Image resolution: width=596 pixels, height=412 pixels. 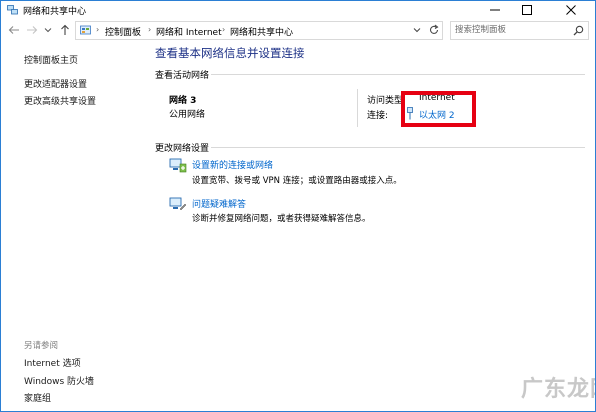 I want to click on breadcrumb-control-panel: 控制面板, so click(x=123, y=31).